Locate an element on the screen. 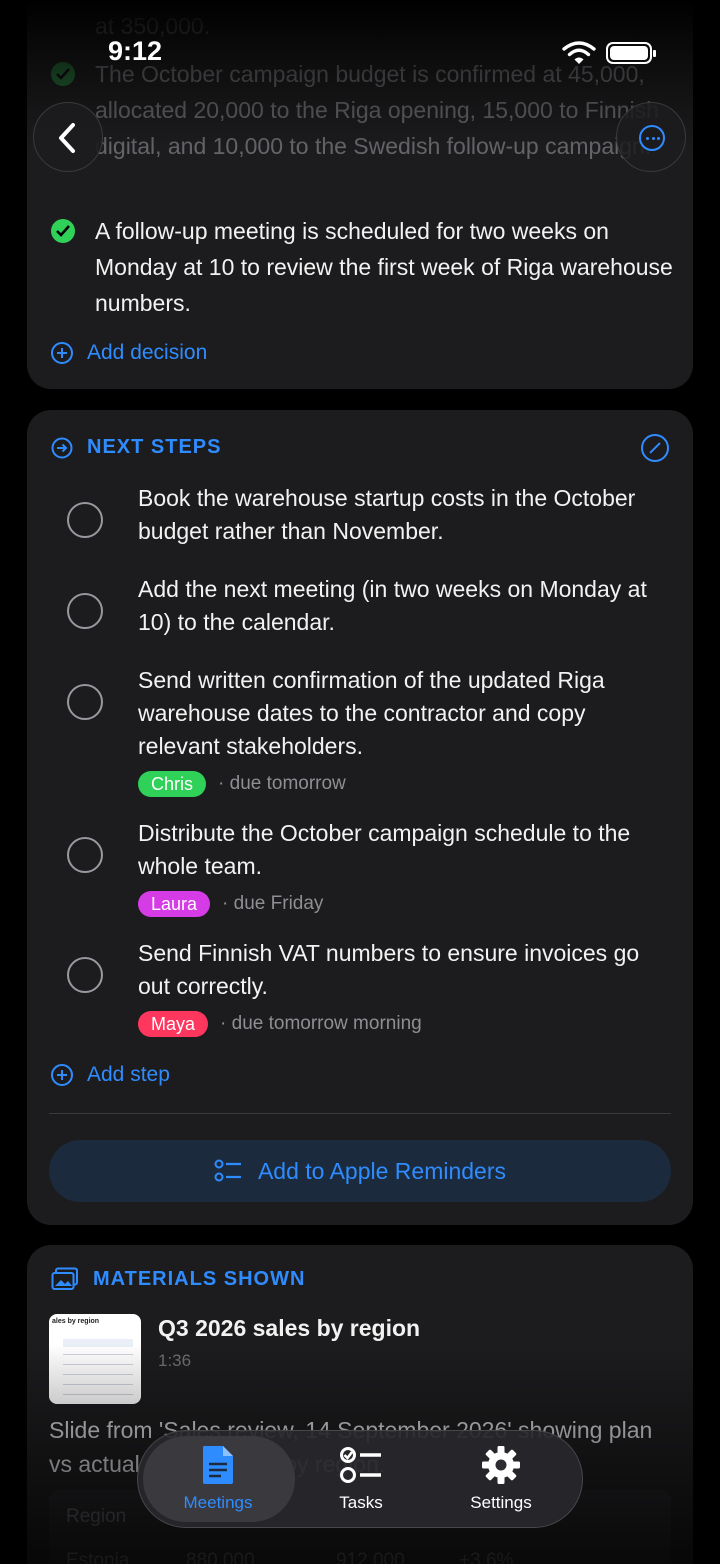 Image resolution: width=720 pixels, height=1564 pixels. status-icons is located at coordinates (609, 53).